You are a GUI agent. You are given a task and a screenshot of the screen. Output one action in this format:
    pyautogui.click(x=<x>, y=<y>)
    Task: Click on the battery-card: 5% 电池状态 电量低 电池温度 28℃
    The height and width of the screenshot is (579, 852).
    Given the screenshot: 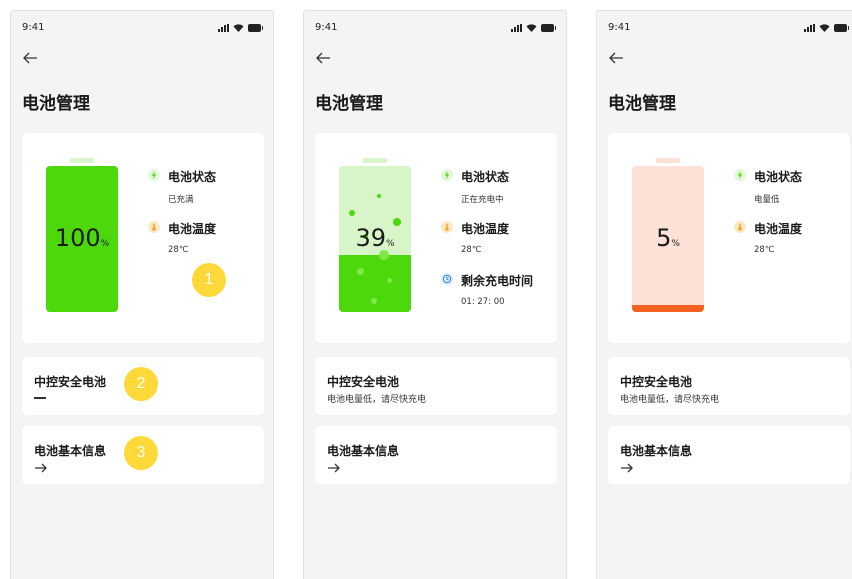 What is the action you would take?
    pyautogui.click(x=729, y=238)
    